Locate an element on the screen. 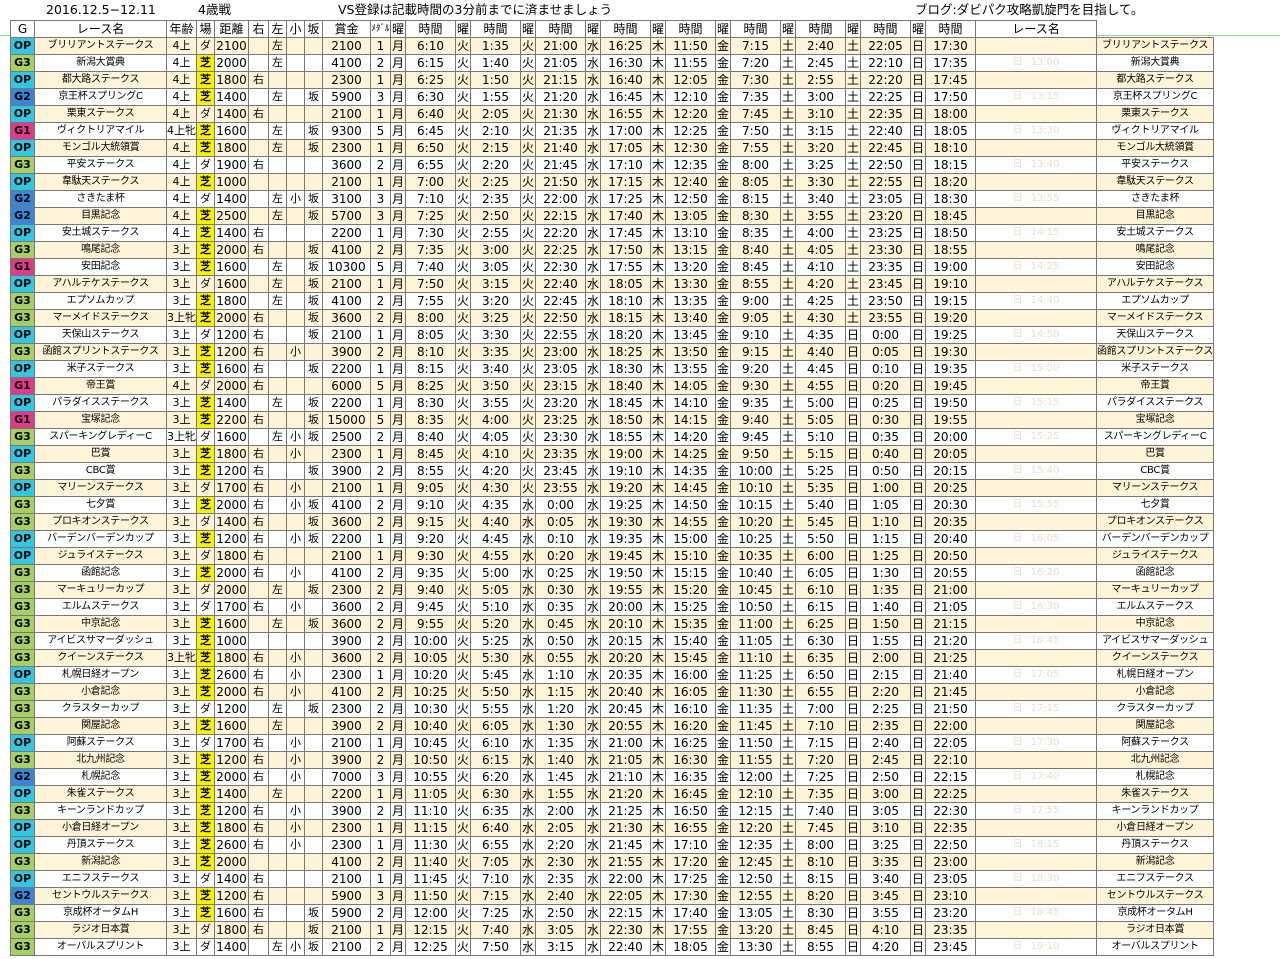 Image resolution: width=1280 pixels, height=959 pixels. time-cell: 21:10 is located at coordinates (625, 777).